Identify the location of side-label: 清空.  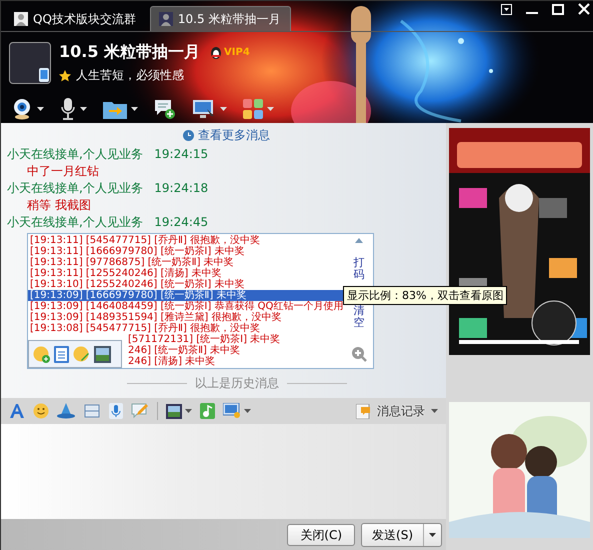
(359, 317).